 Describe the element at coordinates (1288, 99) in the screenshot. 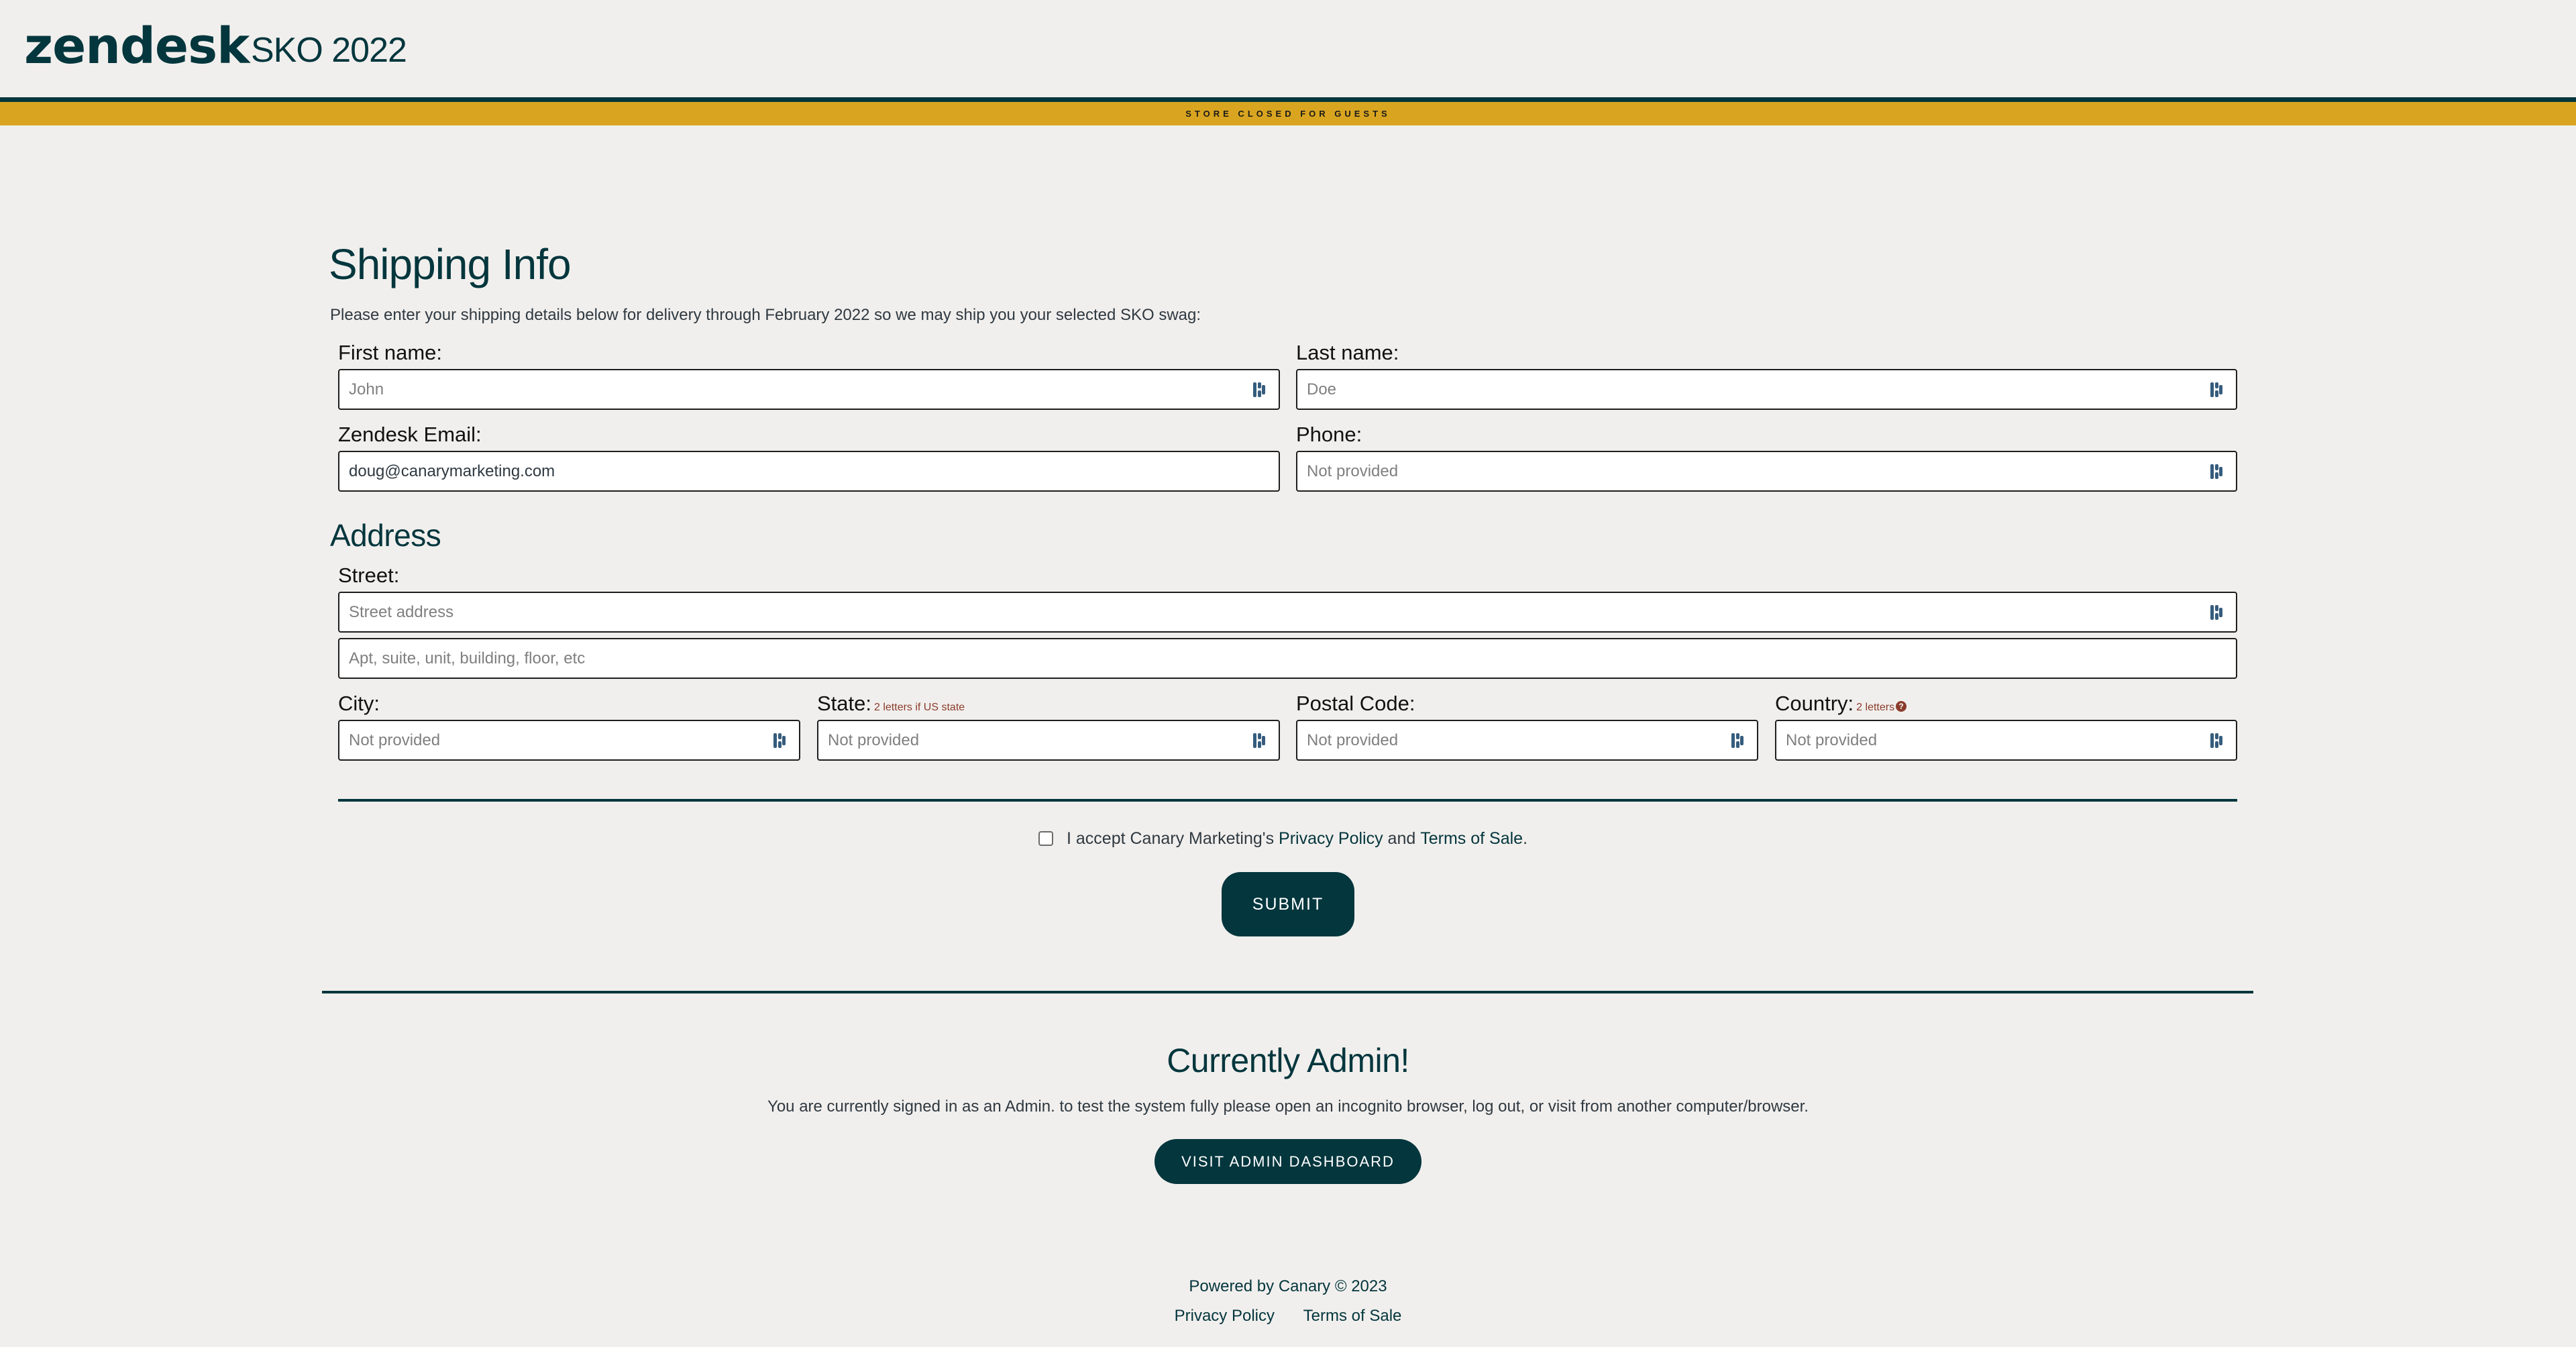

I see `header-divider` at that location.